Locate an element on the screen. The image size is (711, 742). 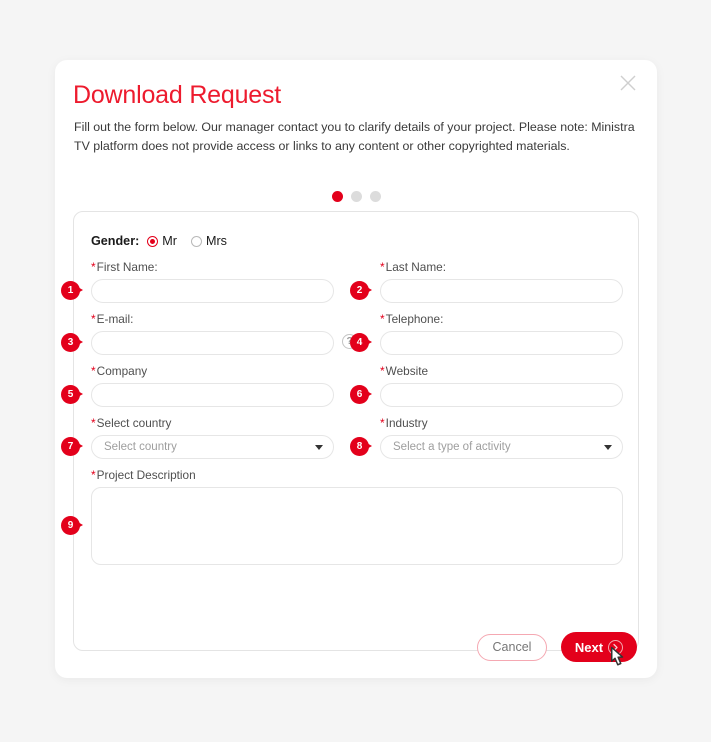
field-country: *Select country 7 is located at coordinates (197, 437).